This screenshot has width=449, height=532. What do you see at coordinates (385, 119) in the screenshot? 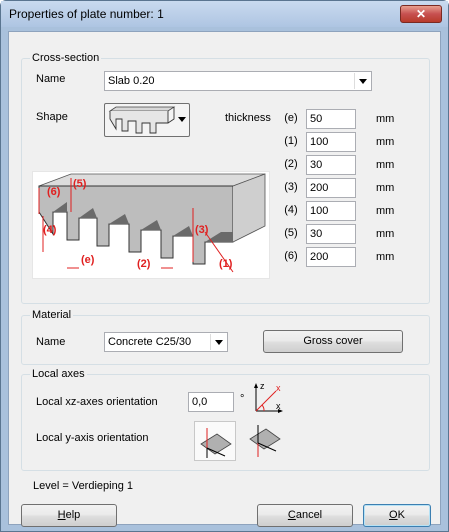
I see `param-e-unit: mm` at bounding box center [385, 119].